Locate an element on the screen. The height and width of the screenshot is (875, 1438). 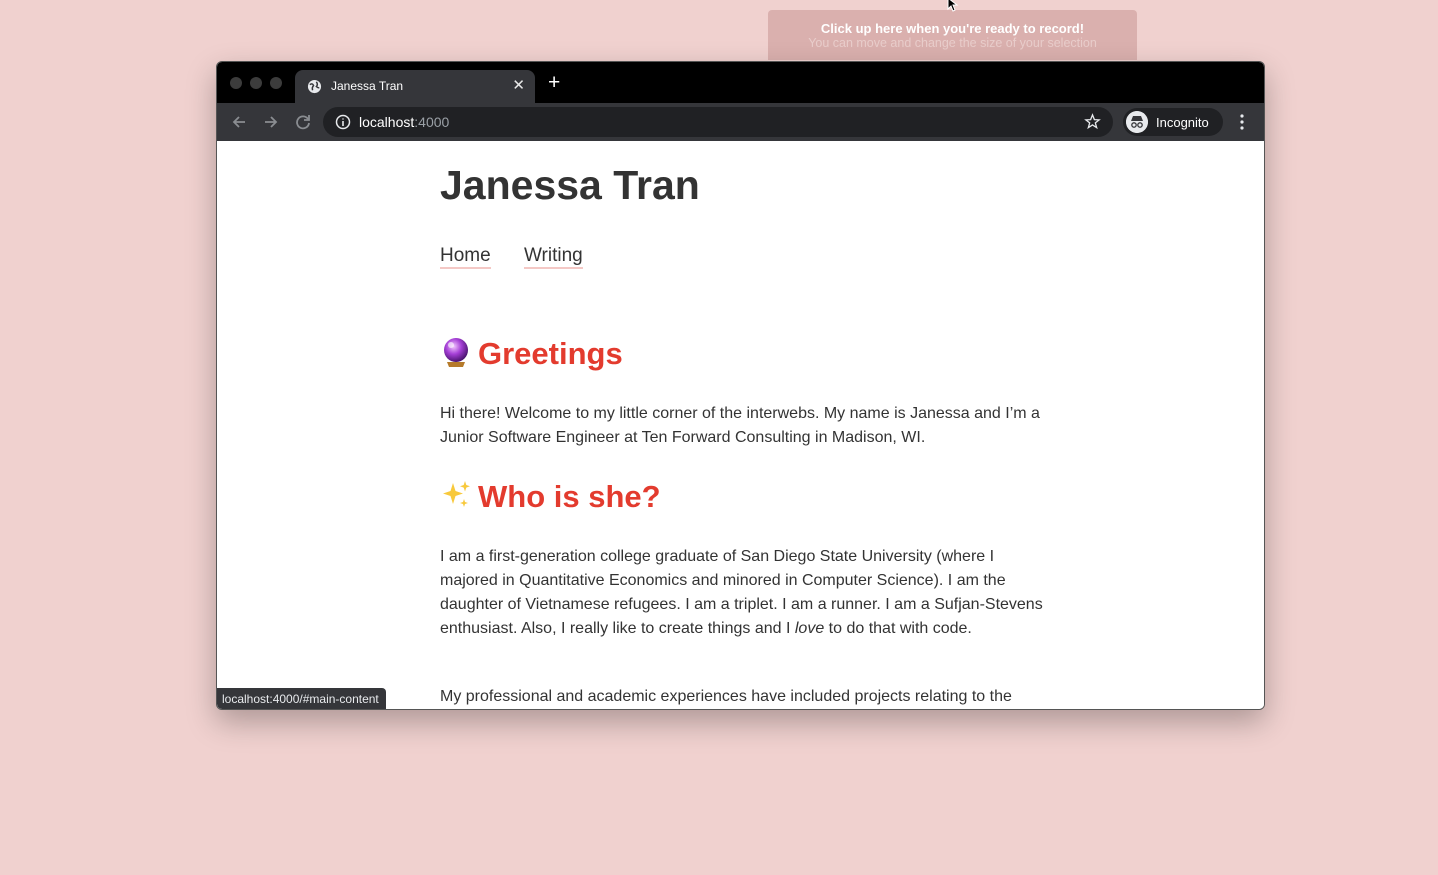
nav-link-home: Home is located at coordinates (465, 257).